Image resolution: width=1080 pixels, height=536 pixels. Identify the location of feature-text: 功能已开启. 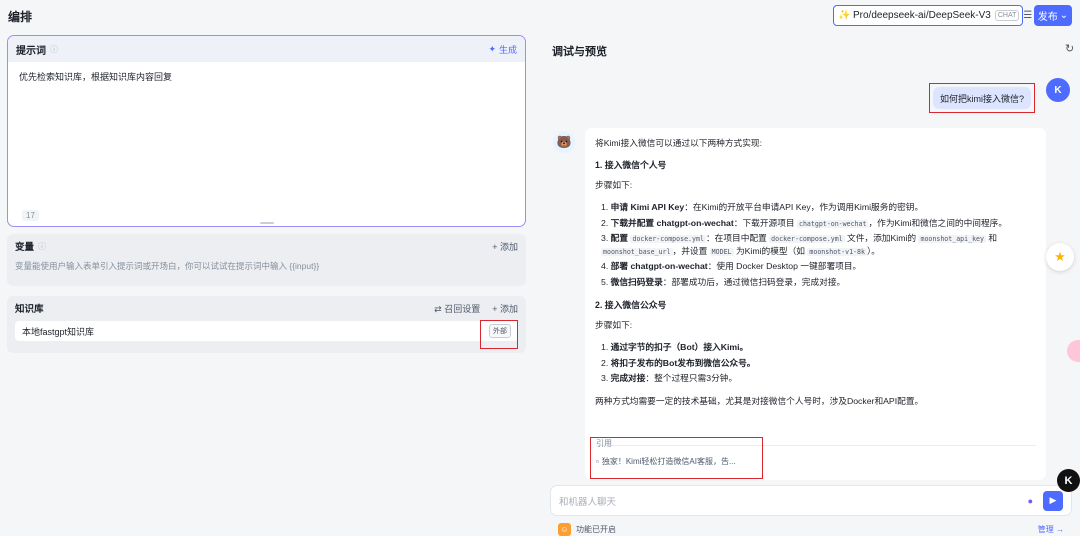
(596, 529).